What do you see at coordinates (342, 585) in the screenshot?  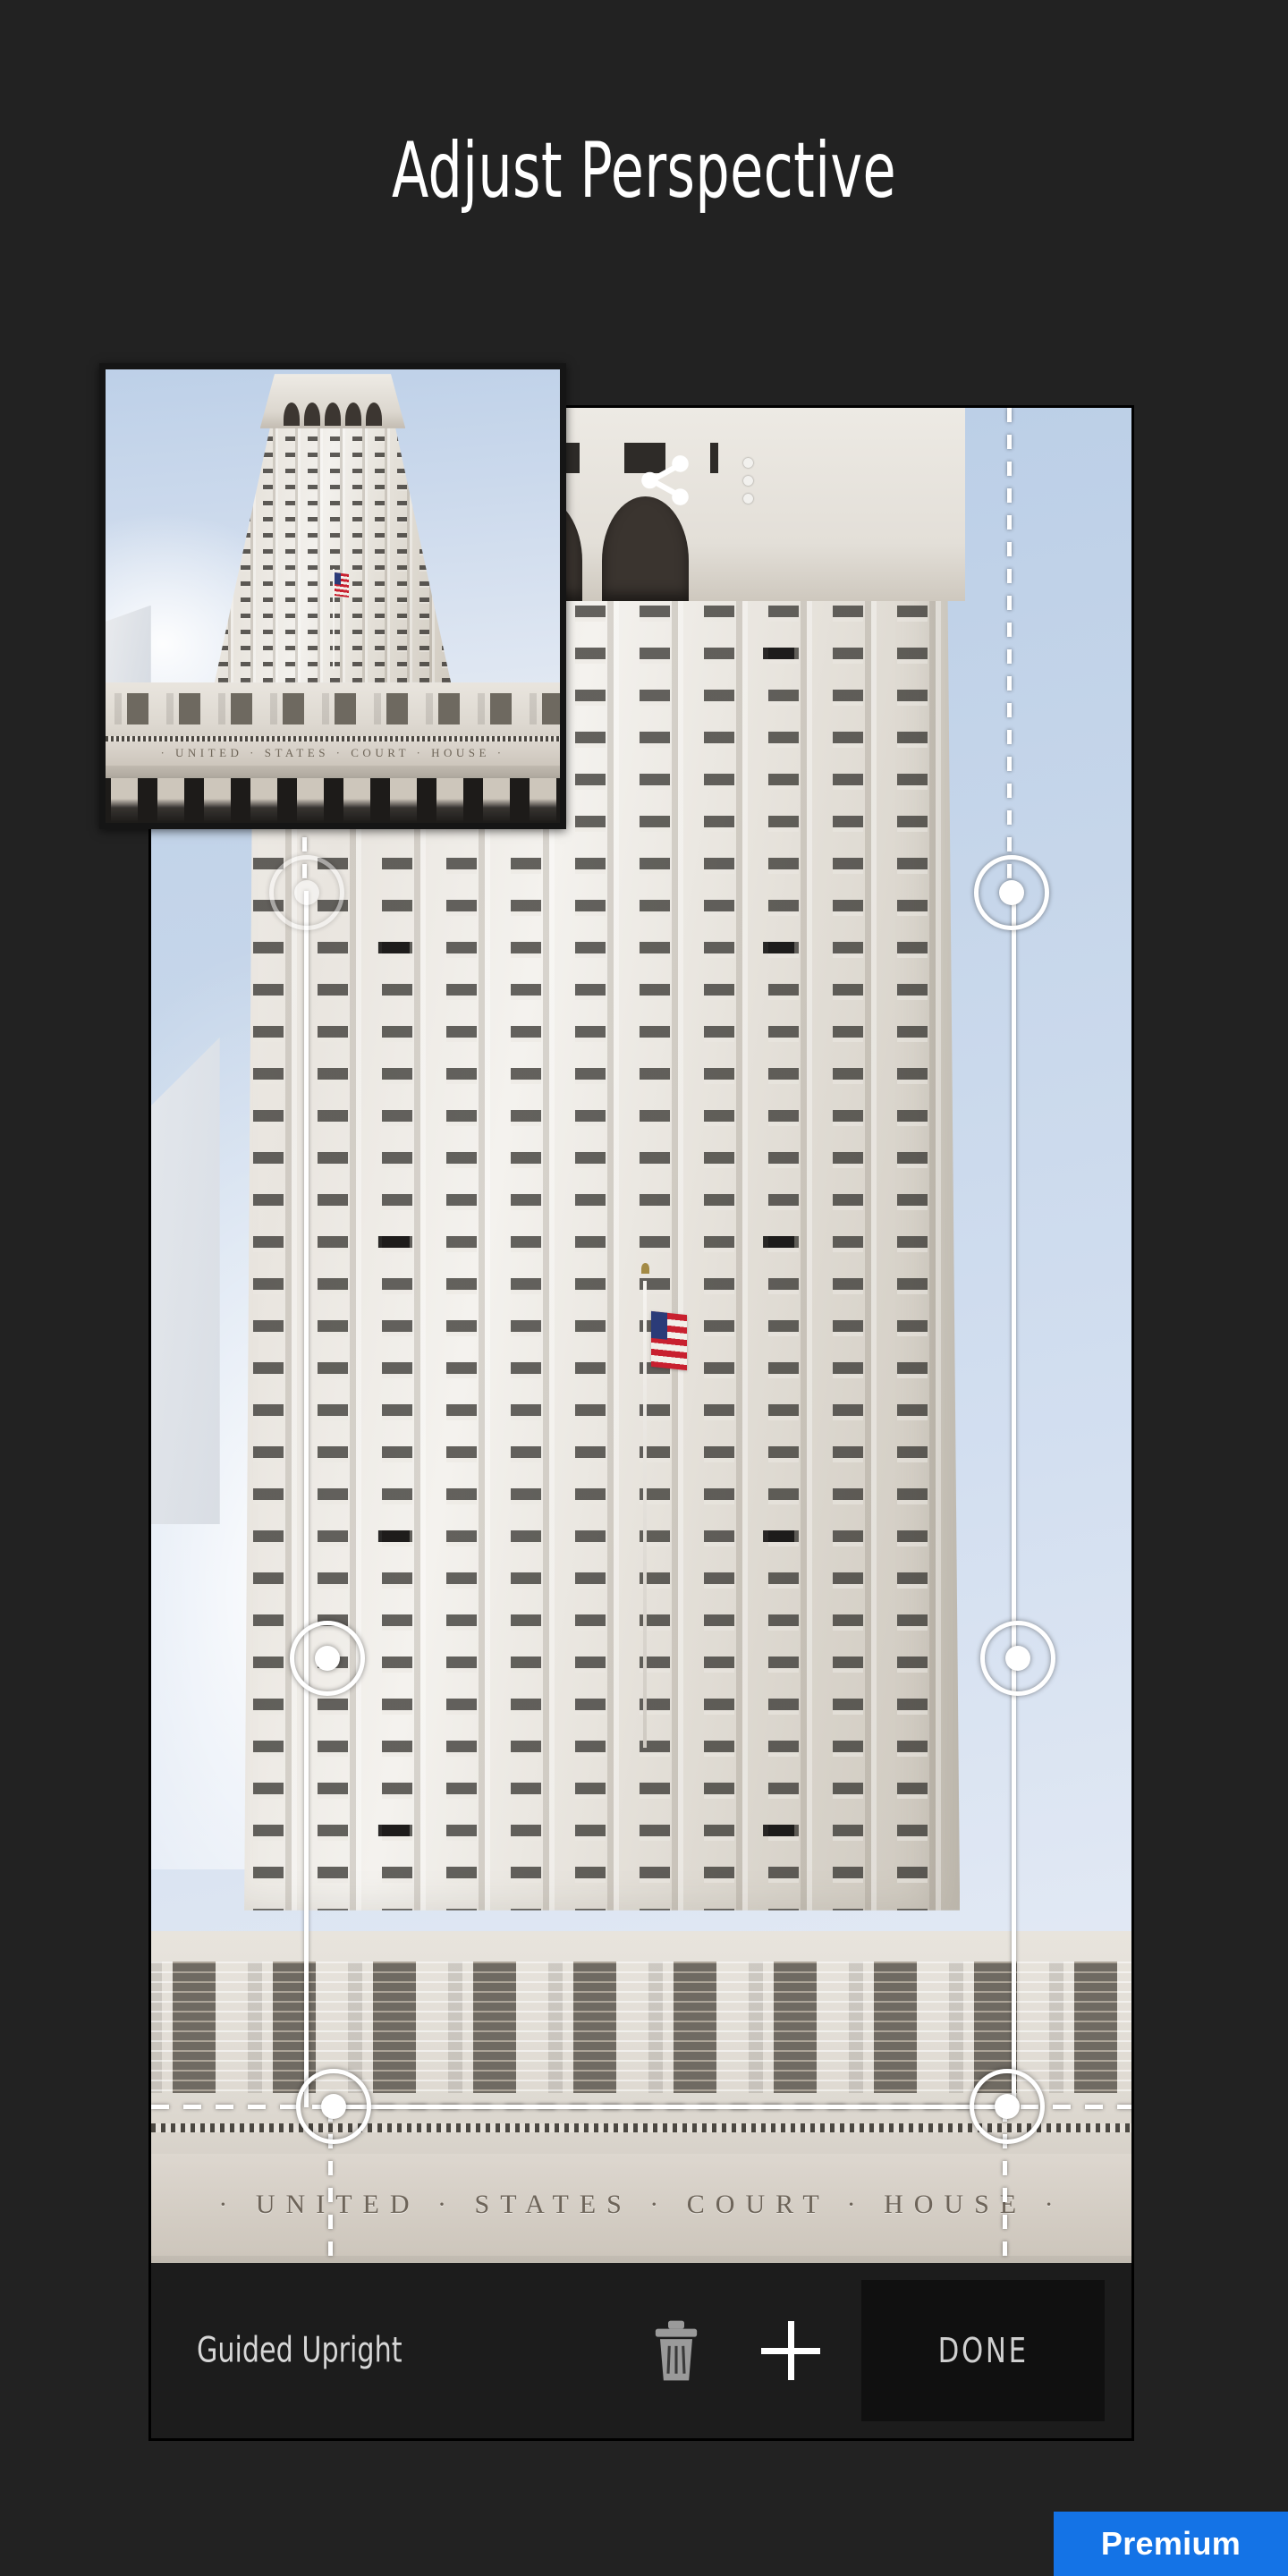 I see `thumbnail-american-flag` at bounding box center [342, 585].